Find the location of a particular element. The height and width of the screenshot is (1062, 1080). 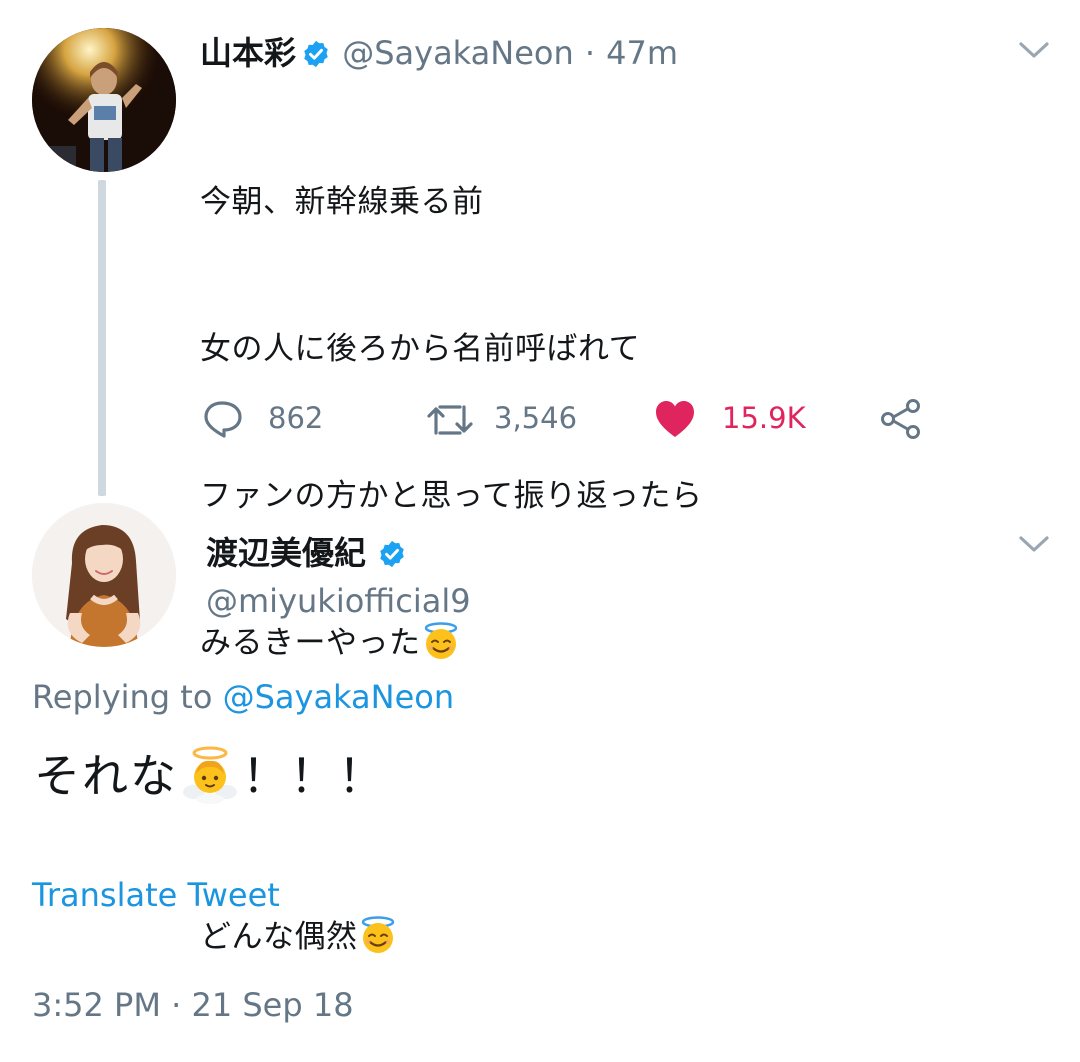

baby-angel-icon is located at coordinates (210, 775).